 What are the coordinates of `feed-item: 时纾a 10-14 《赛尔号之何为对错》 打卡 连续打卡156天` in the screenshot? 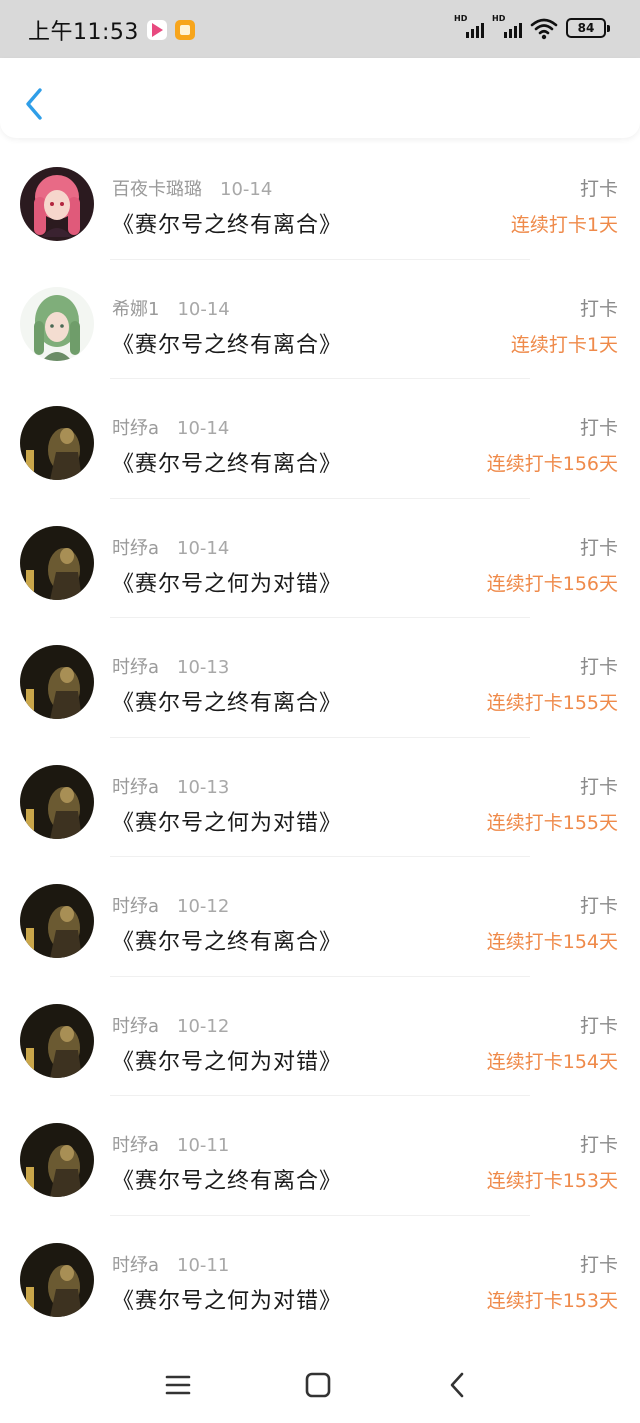 It's located at (320, 558).